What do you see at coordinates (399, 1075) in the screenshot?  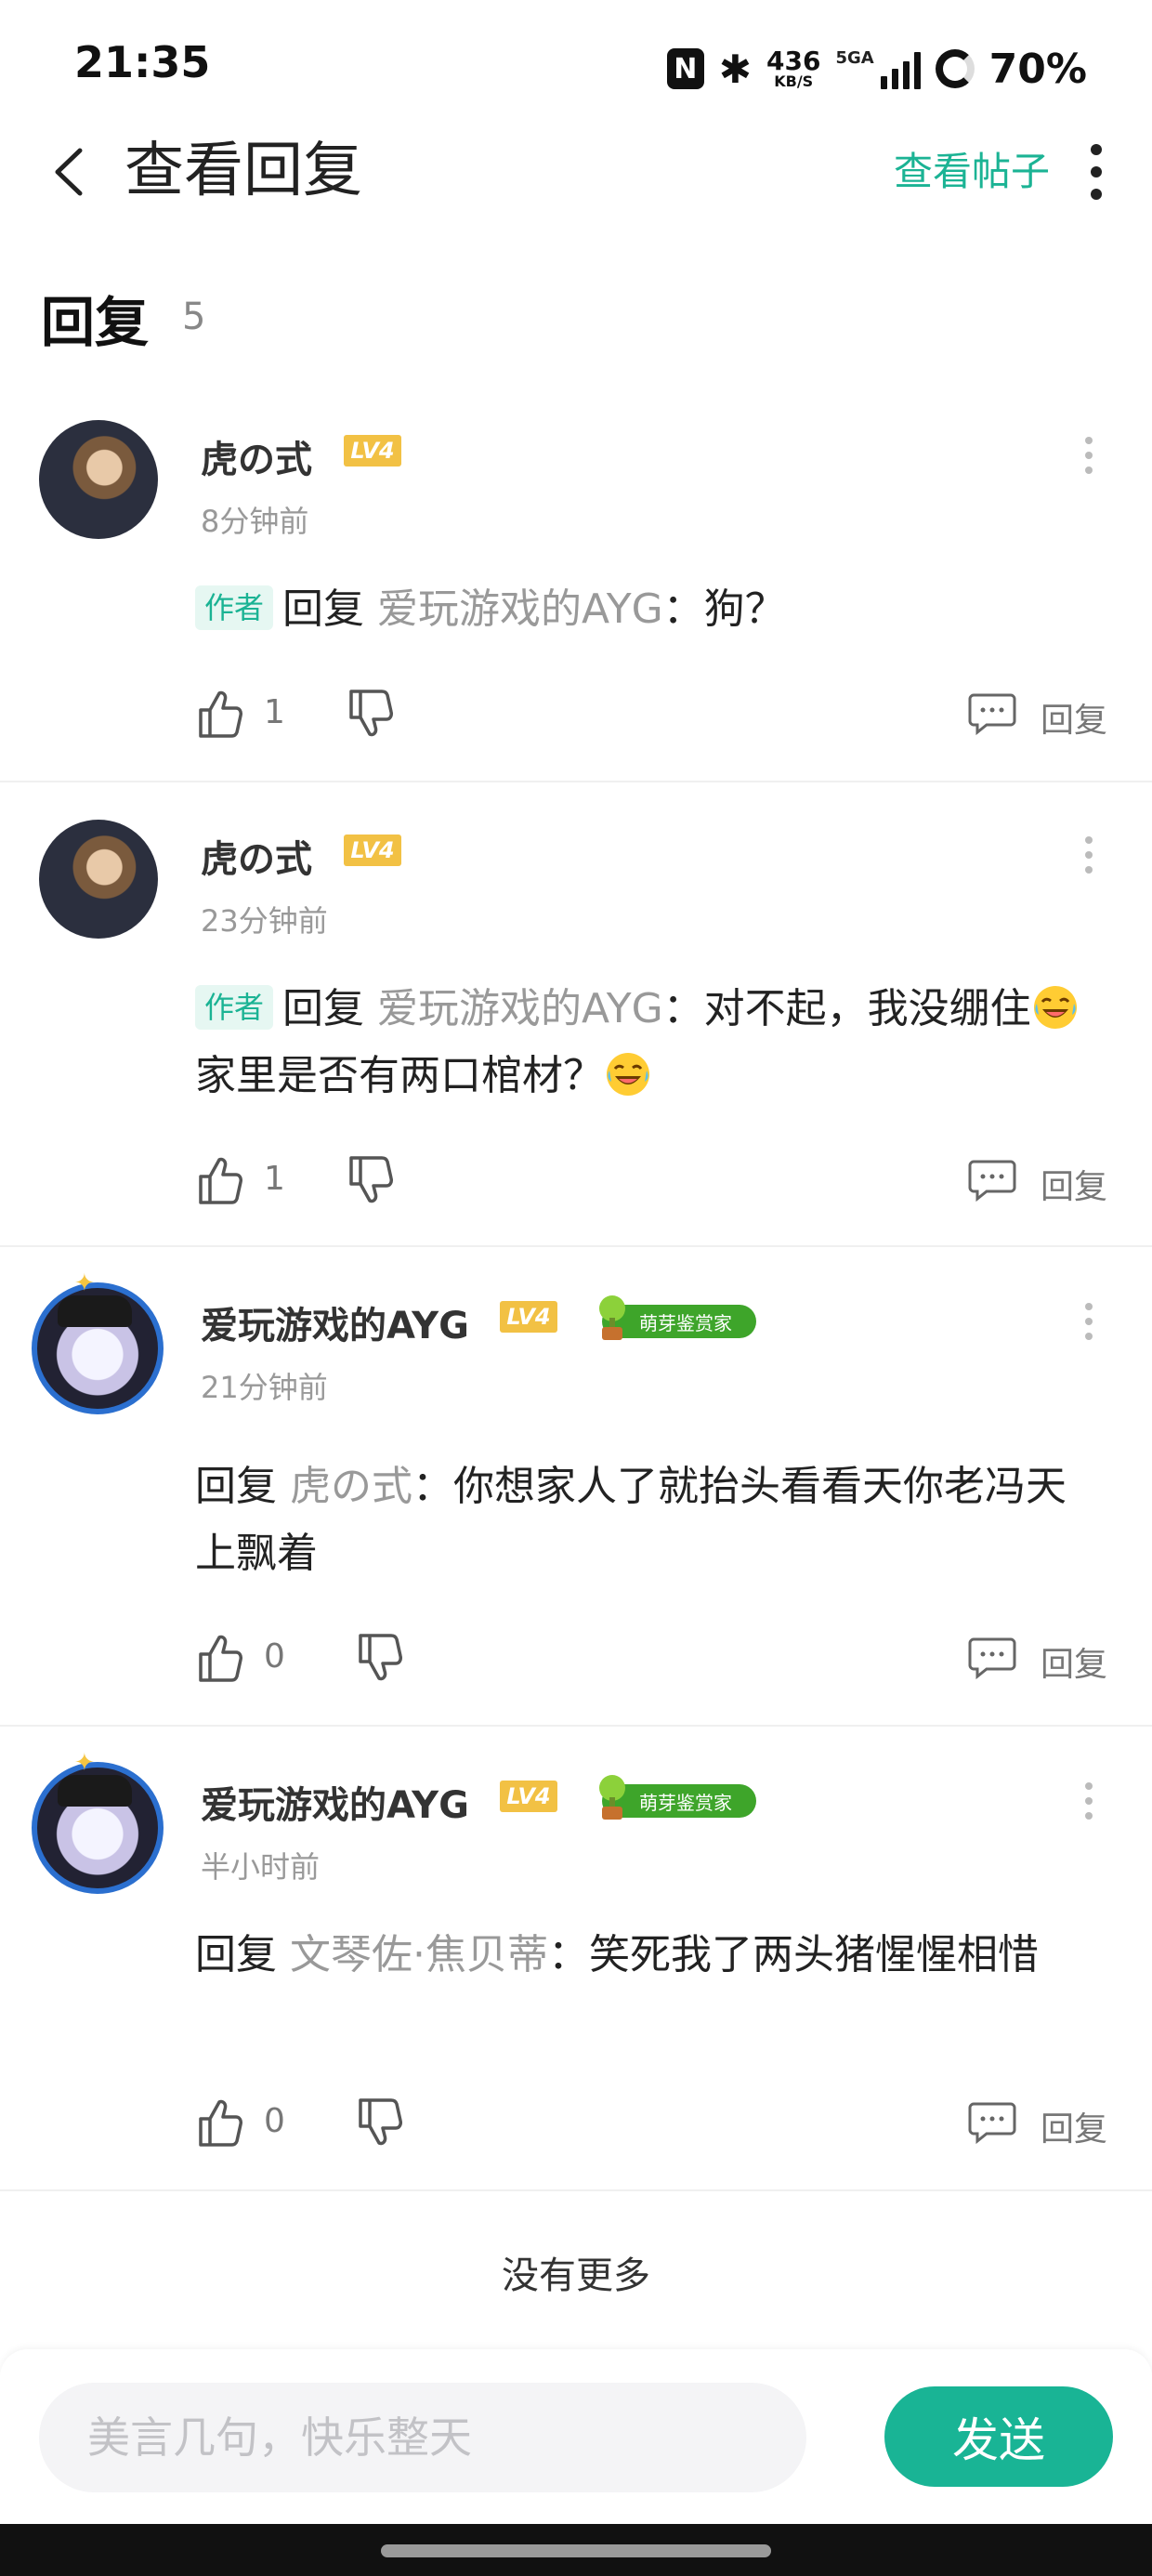 I see `reply-text-continued: 家里是否有两口棺材？` at bounding box center [399, 1075].